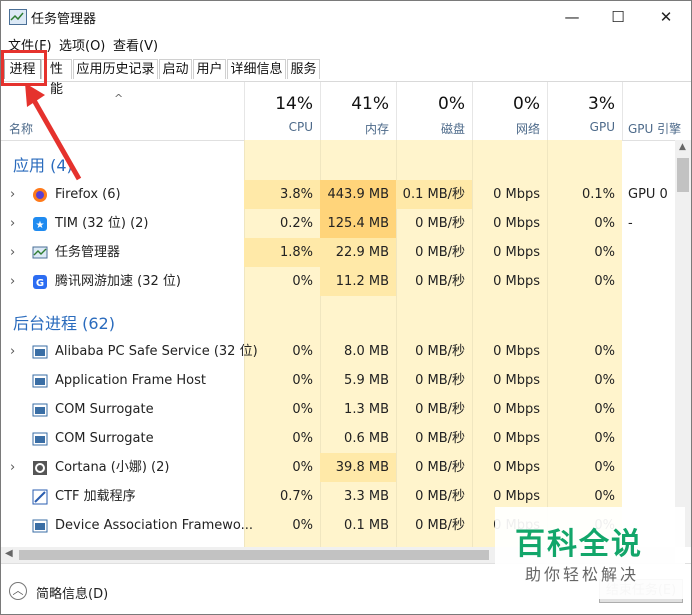  Describe the element at coordinates (366, 438) in the screenshot. I see `process-mem-value: 0.6 MB` at that location.